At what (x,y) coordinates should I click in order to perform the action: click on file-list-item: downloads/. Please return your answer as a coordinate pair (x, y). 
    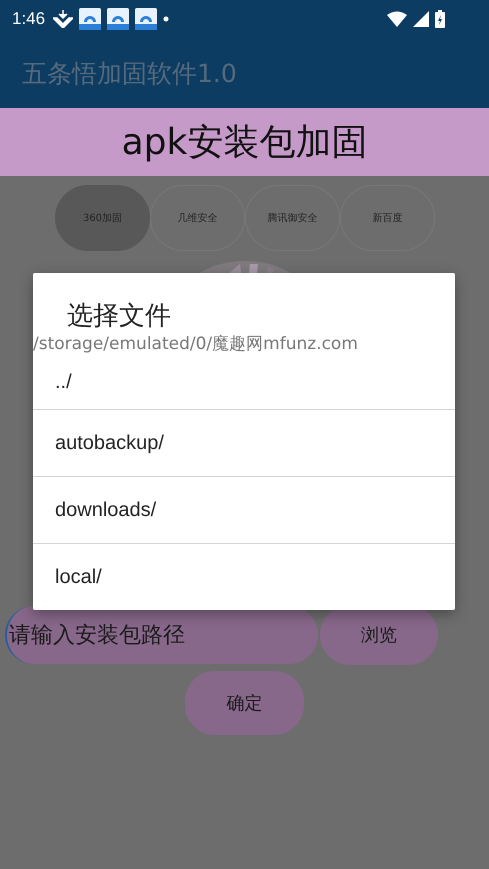
    Looking at the image, I should click on (244, 509).